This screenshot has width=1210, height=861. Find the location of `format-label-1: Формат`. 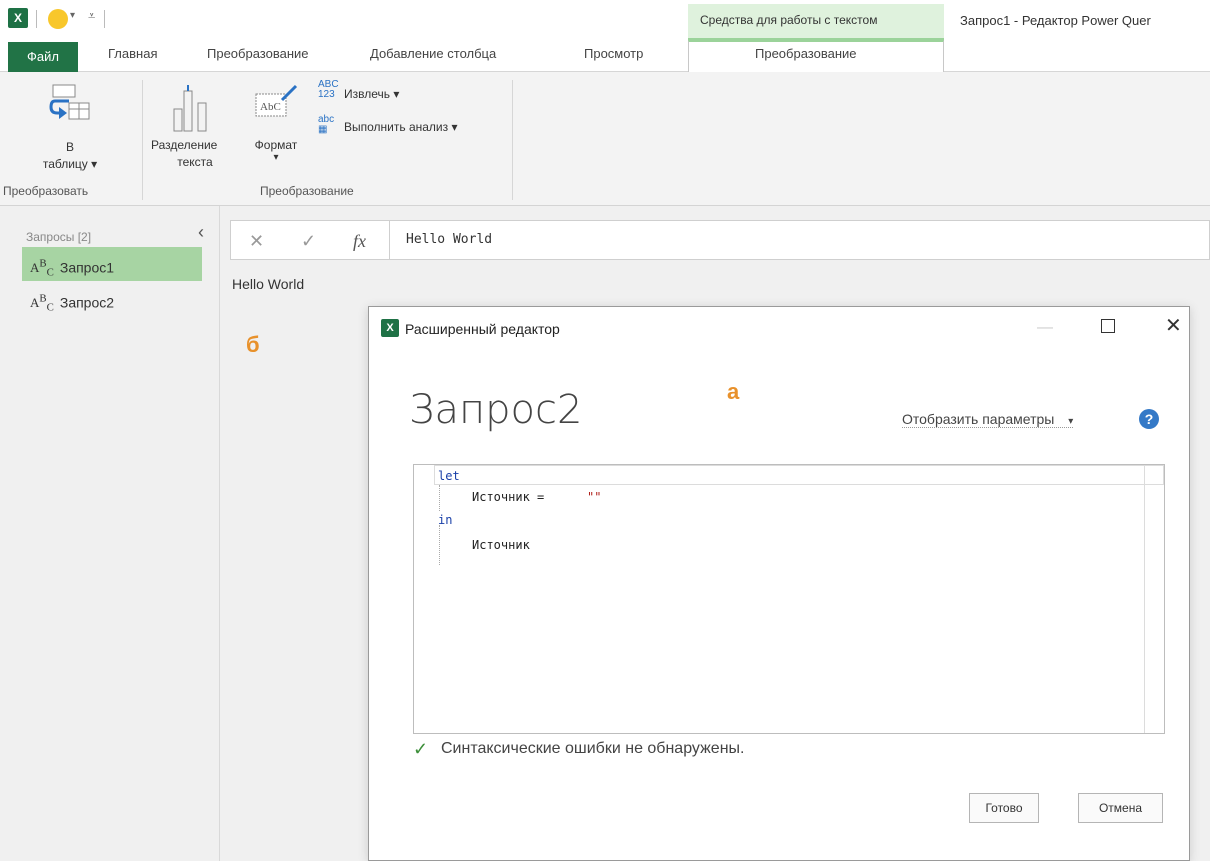

format-label-1: Формат is located at coordinates (276, 145).